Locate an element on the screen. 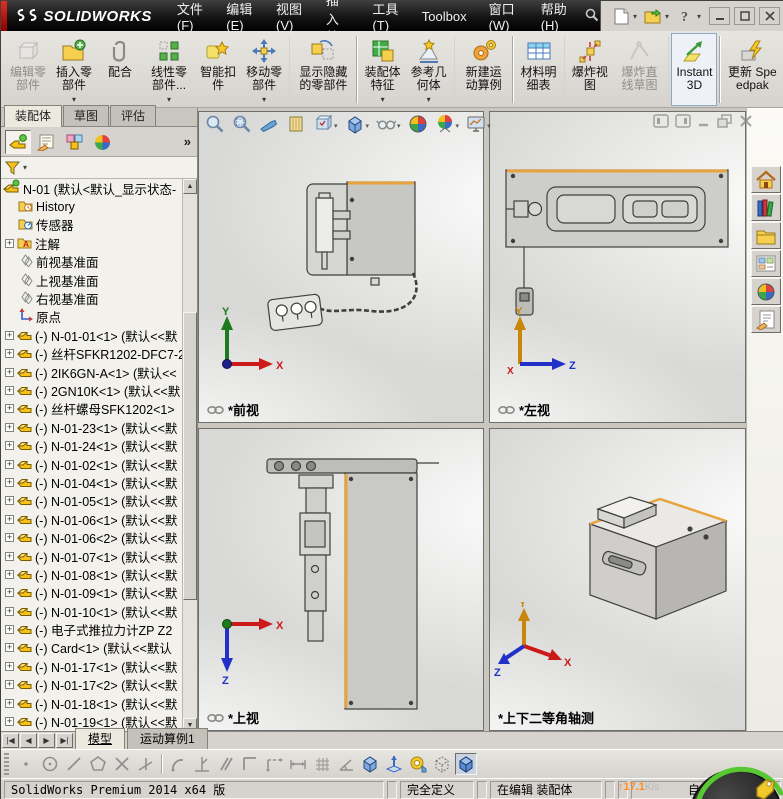  nav-next-button: ▶ is located at coordinates (46, 740).